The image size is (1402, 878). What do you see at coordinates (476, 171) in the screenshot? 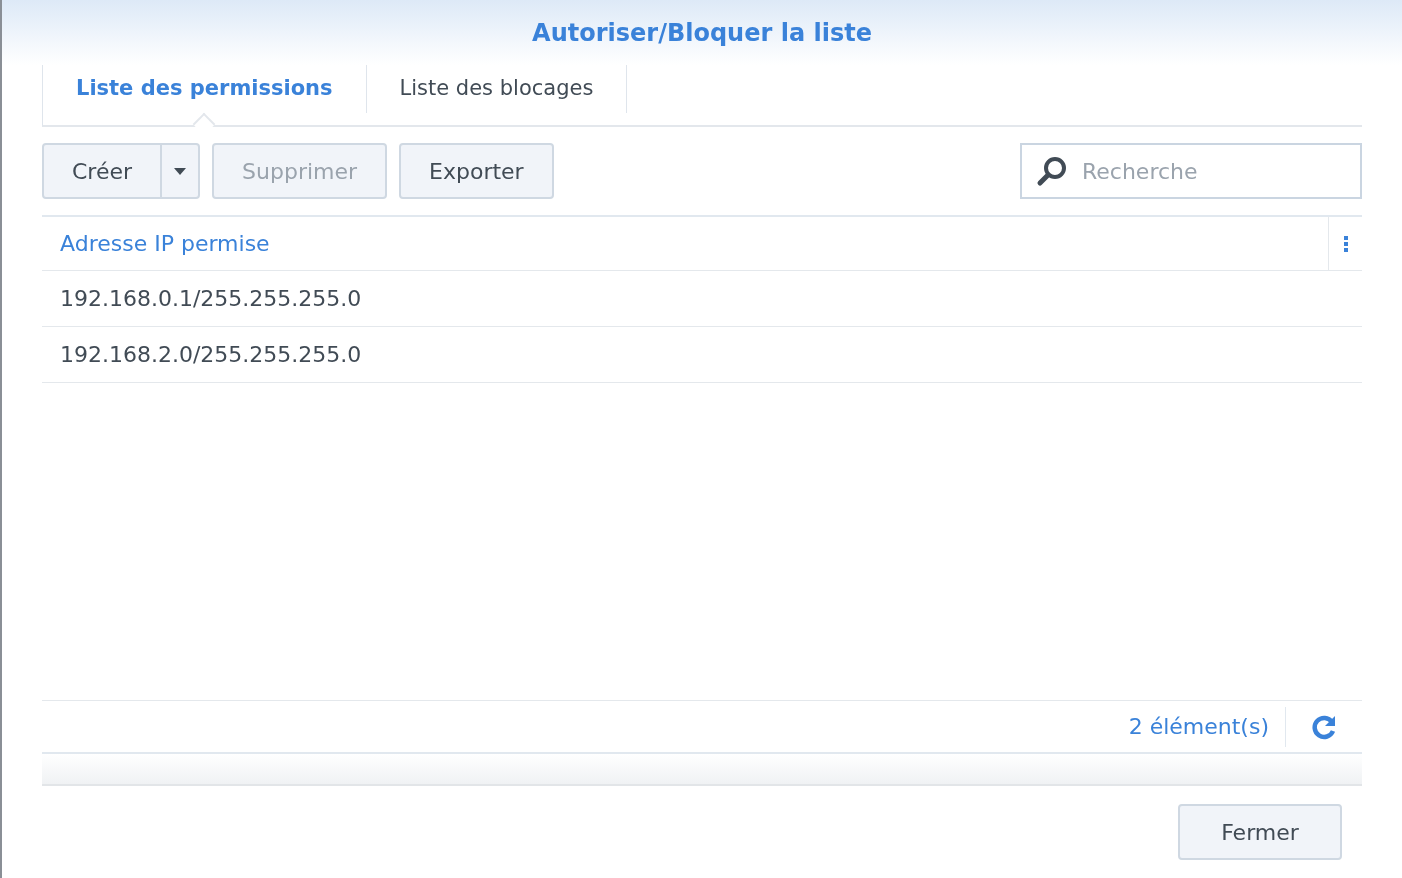
I see `toolbar-button: Exporter` at bounding box center [476, 171].